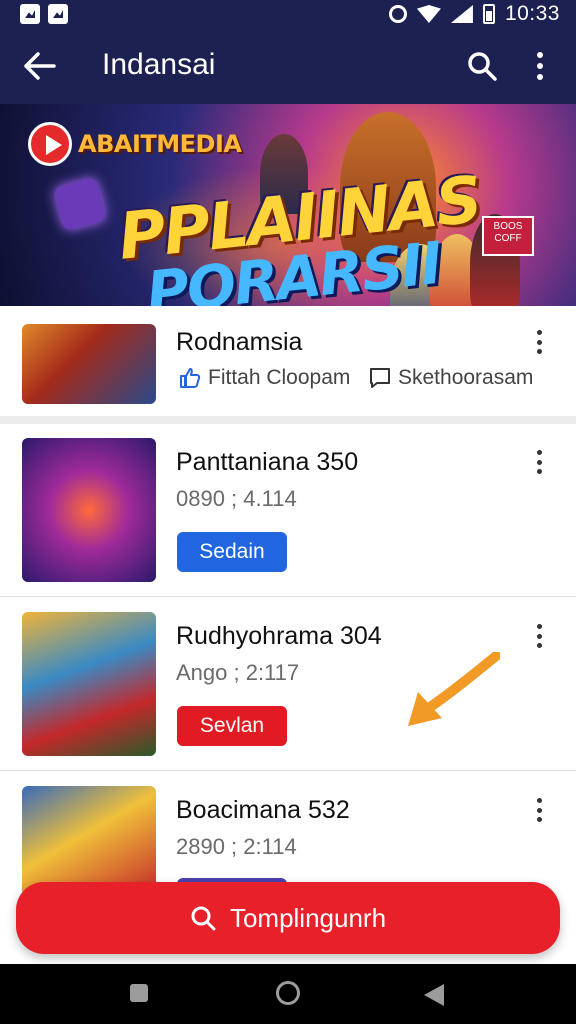 The image size is (576, 1024). What do you see at coordinates (44, 14) in the screenshot?
I see `status-notifications` at bounding box center [44, 14].